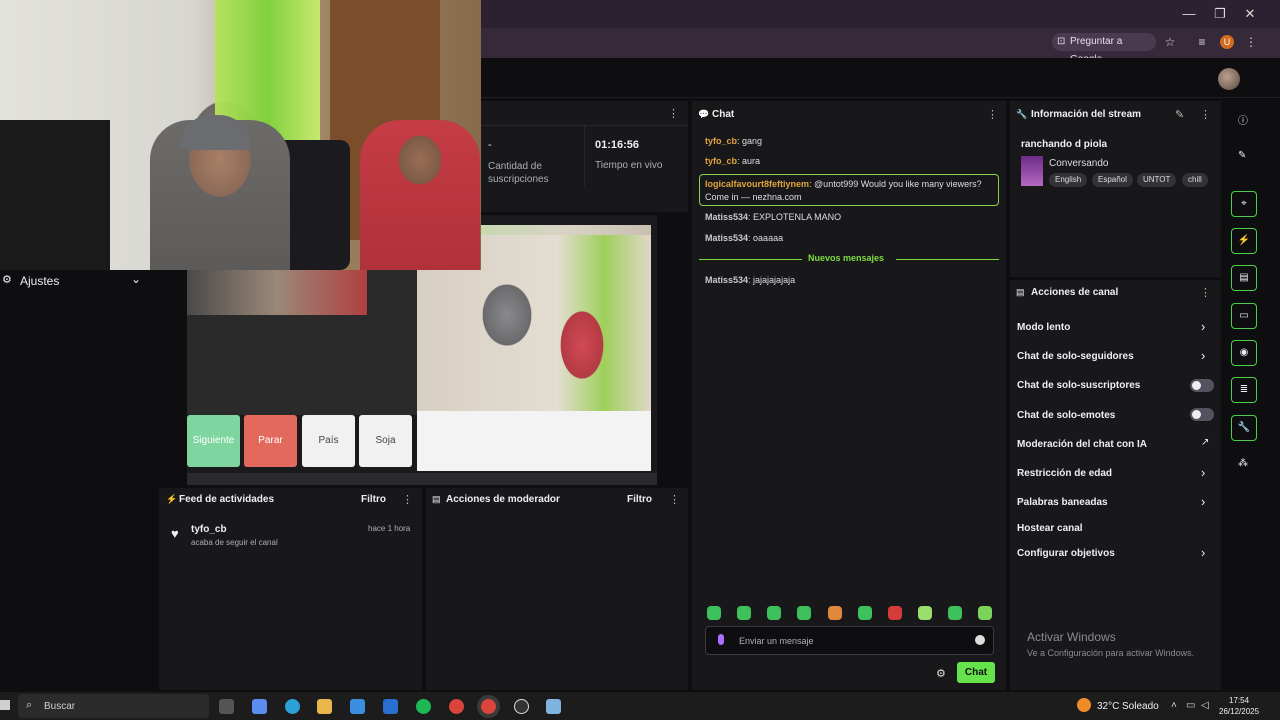 This screenshot has height=720, width=1280. Describe the element at coordinates (1239, 711) in the screenshot. I see `clock-date: 26/12/2025` at that location.